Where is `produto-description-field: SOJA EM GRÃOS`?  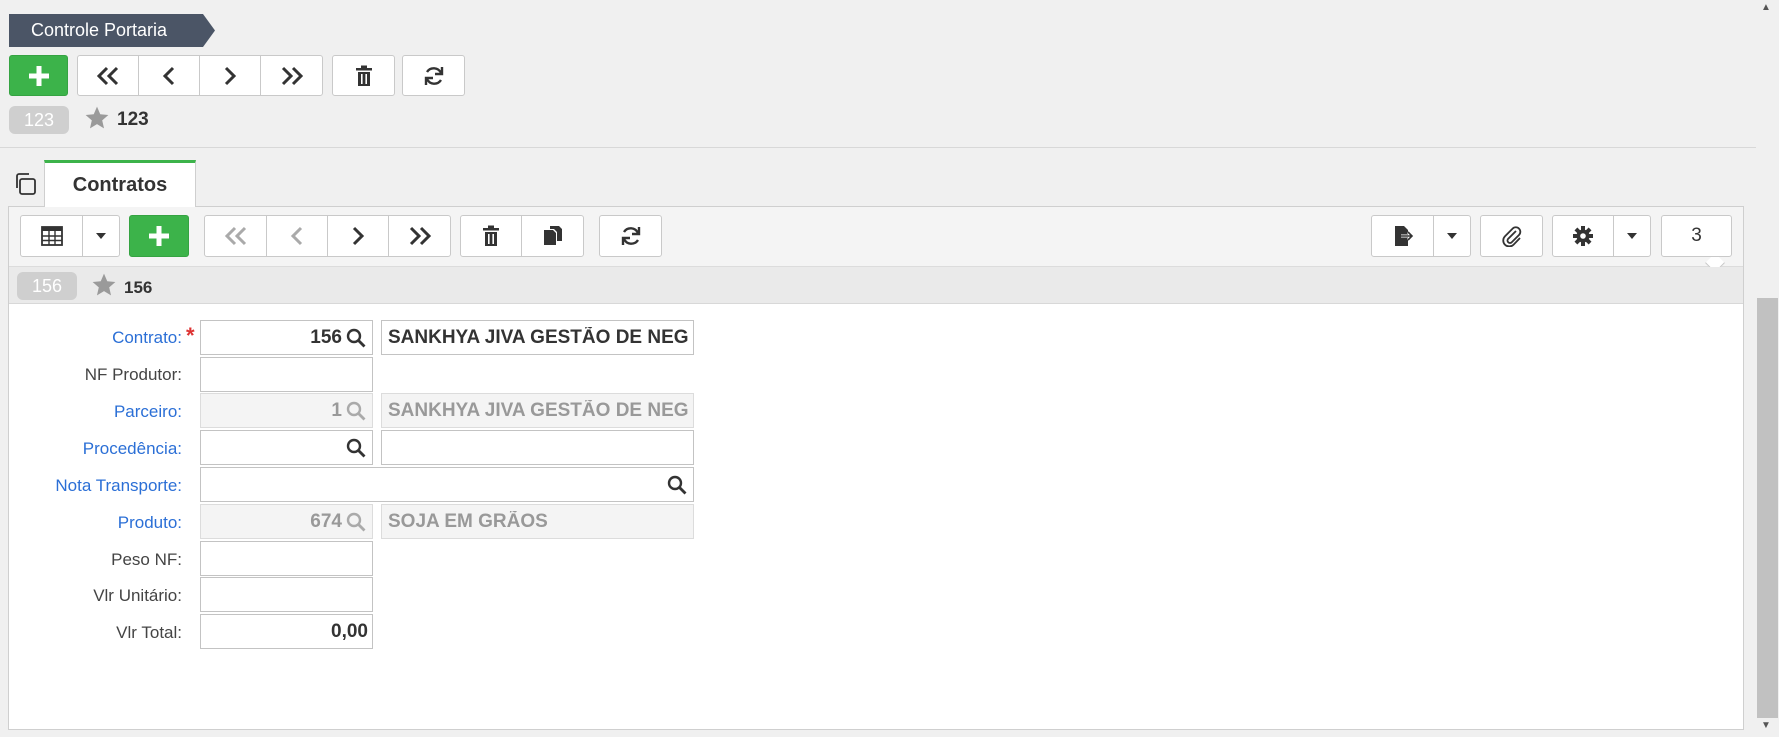
produto-description-field: SOJA EM GRÃOS is located at coordinates (537, 521).